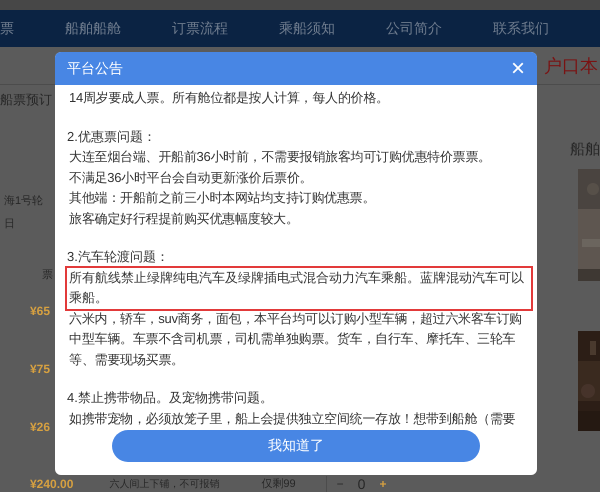  What do you see at coordinates (517, 68) in the screenshot?
I see `close-button: ×` at bounding box center [517, 68].